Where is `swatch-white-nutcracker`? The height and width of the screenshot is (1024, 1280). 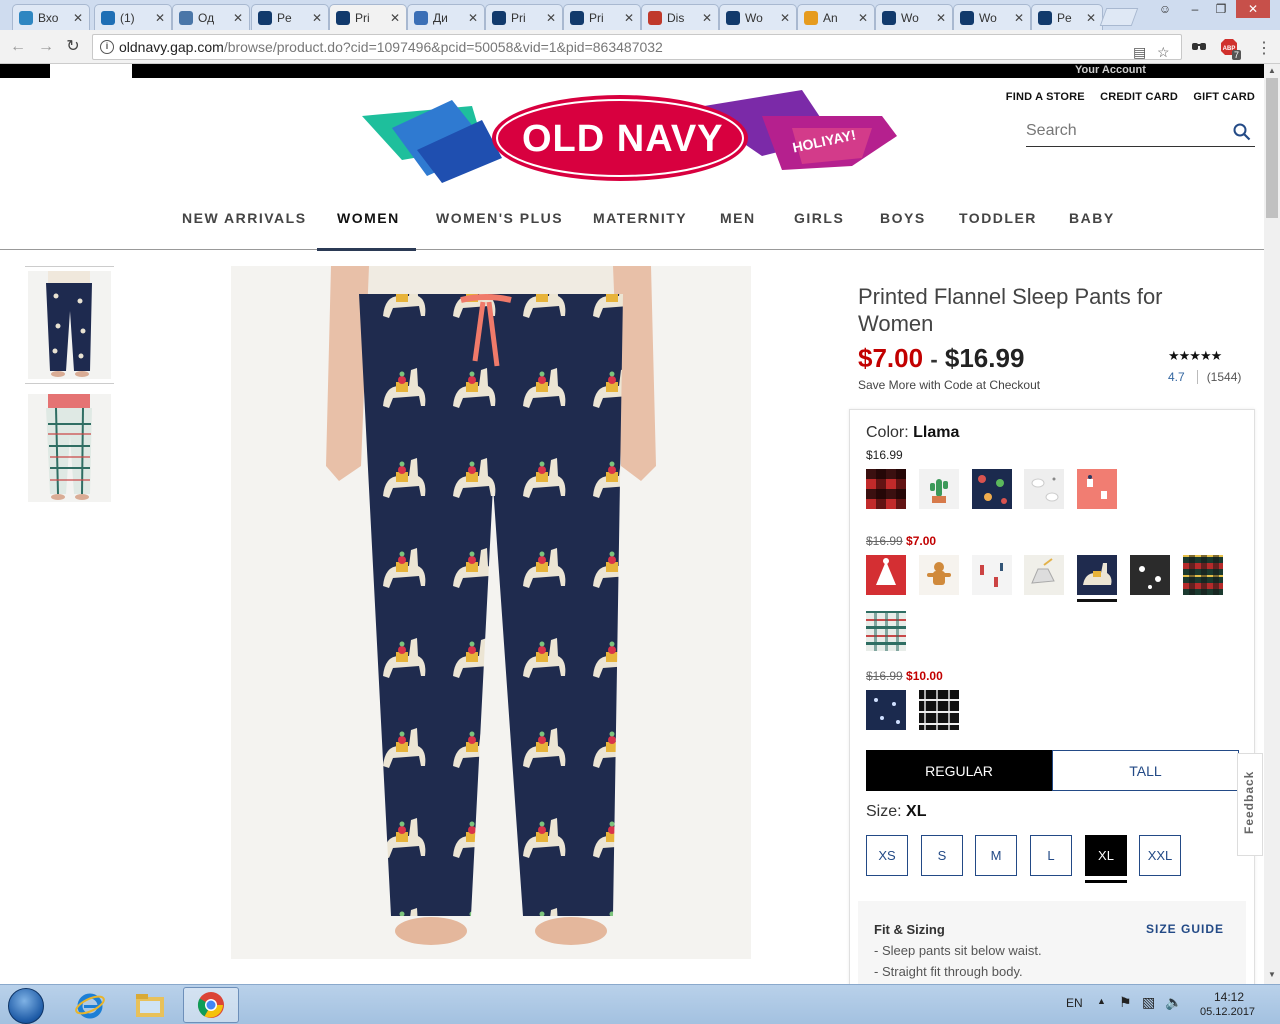
swatch-white-nutcracker is located at coordinates (992, 575).